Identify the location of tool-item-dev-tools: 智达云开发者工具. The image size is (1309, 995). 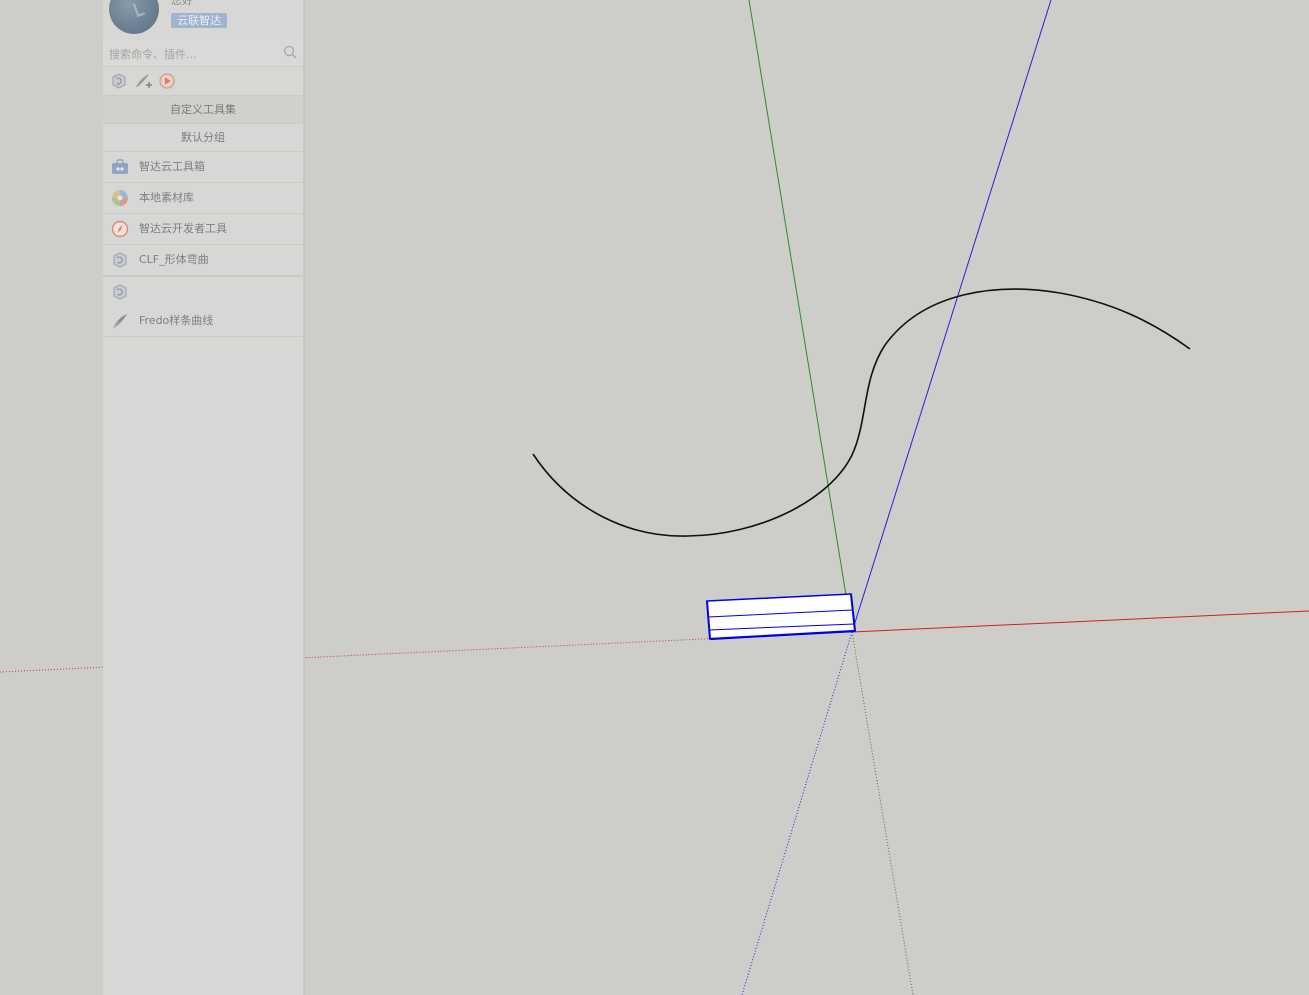
(203, 229).